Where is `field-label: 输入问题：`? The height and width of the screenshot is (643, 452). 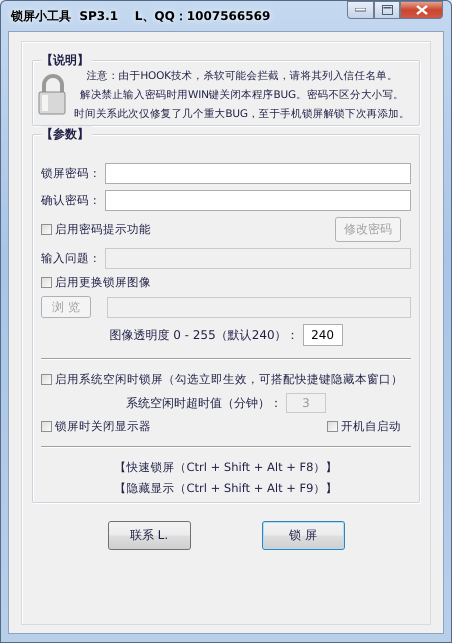
field-label: 输入问题： is located at coordinates (71, 258).